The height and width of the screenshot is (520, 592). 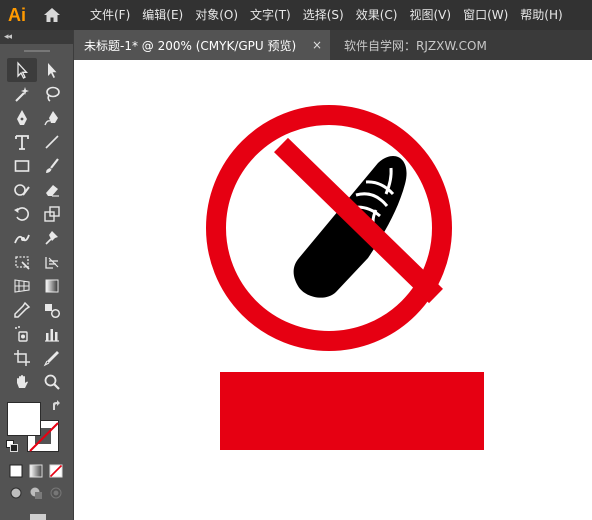 I want to click on pin-tool-icon, so click(x=52, y=238).